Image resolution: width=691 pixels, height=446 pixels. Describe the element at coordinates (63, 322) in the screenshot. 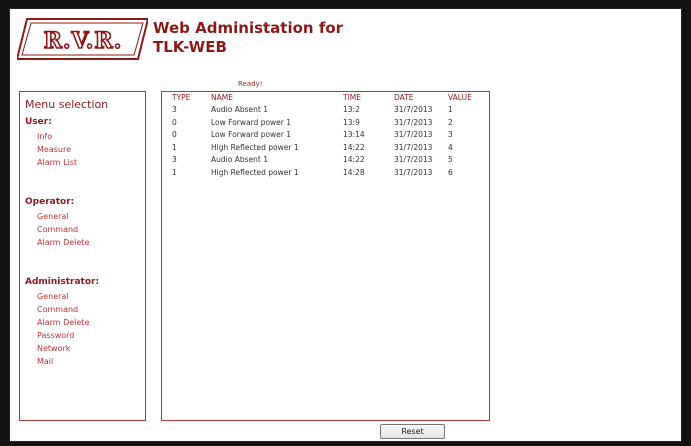

I see `menu-item-2-2: Alarm Delete` at that location.